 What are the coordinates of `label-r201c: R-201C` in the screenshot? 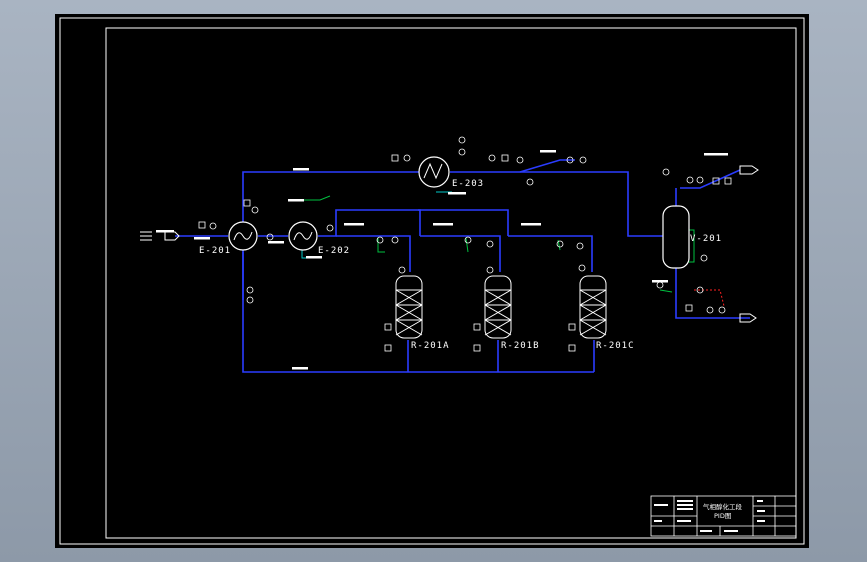 It's located at (615, 346).